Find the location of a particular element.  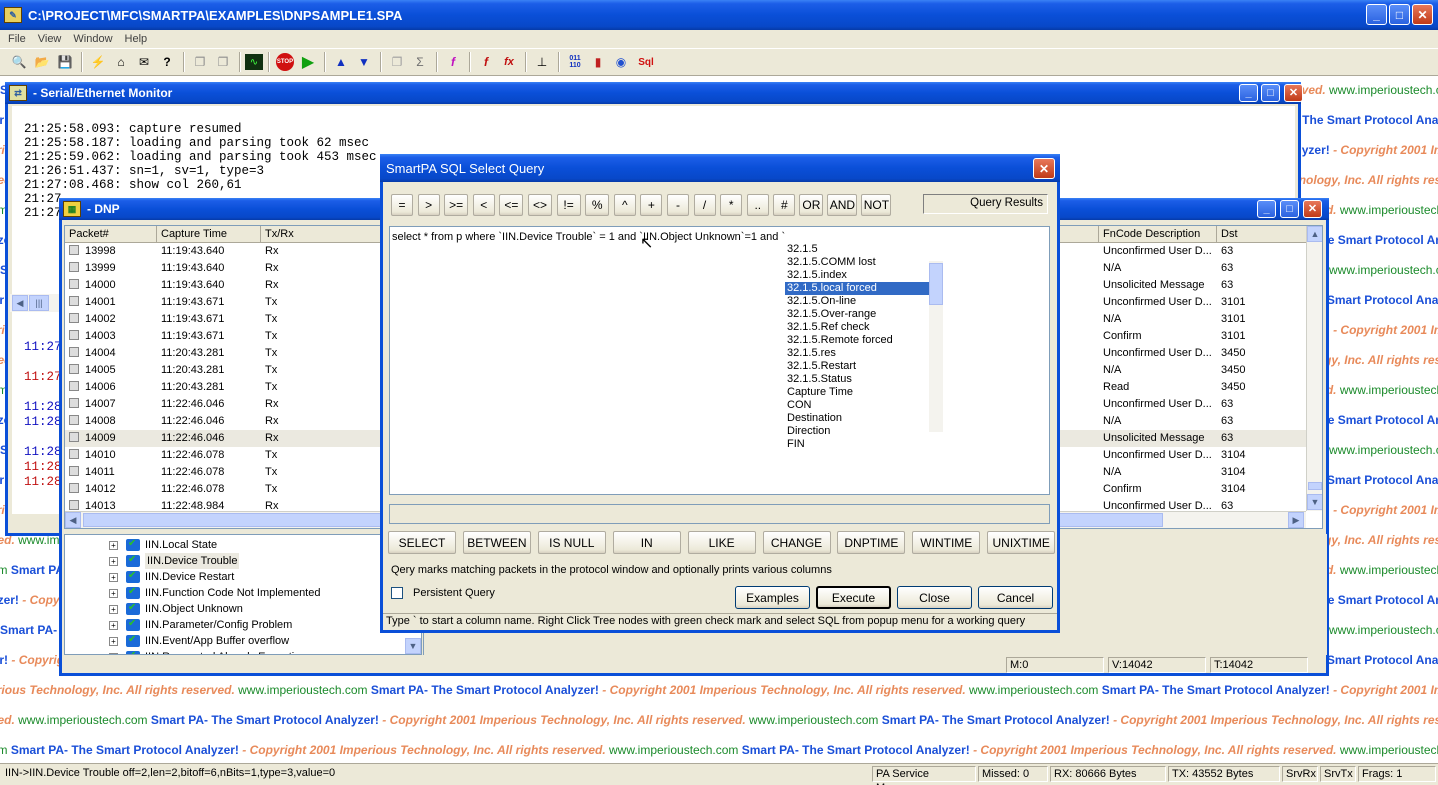

save-icon: 💾 is located at coordinates (65, 62).